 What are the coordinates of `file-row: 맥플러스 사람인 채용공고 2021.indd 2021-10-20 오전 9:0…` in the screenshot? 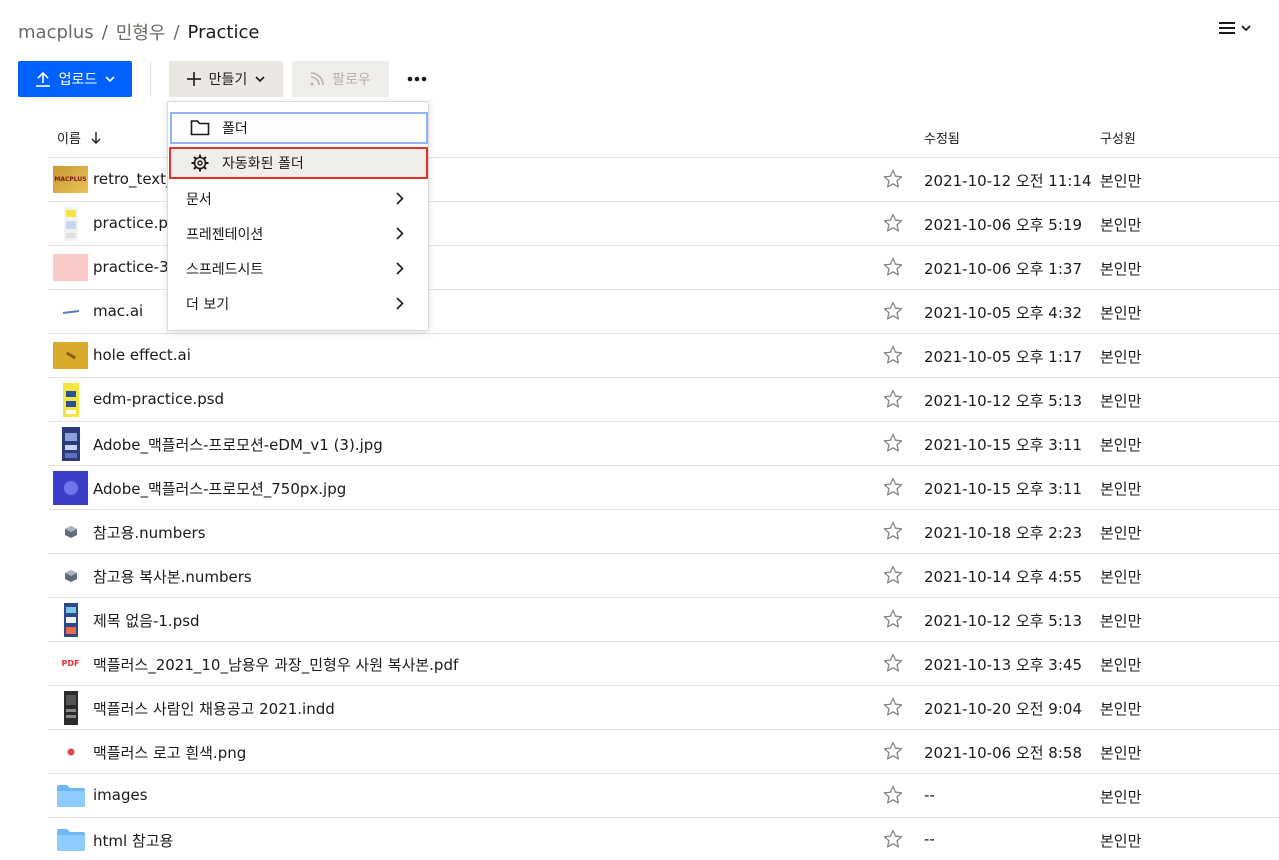 It's located at (663, 708).